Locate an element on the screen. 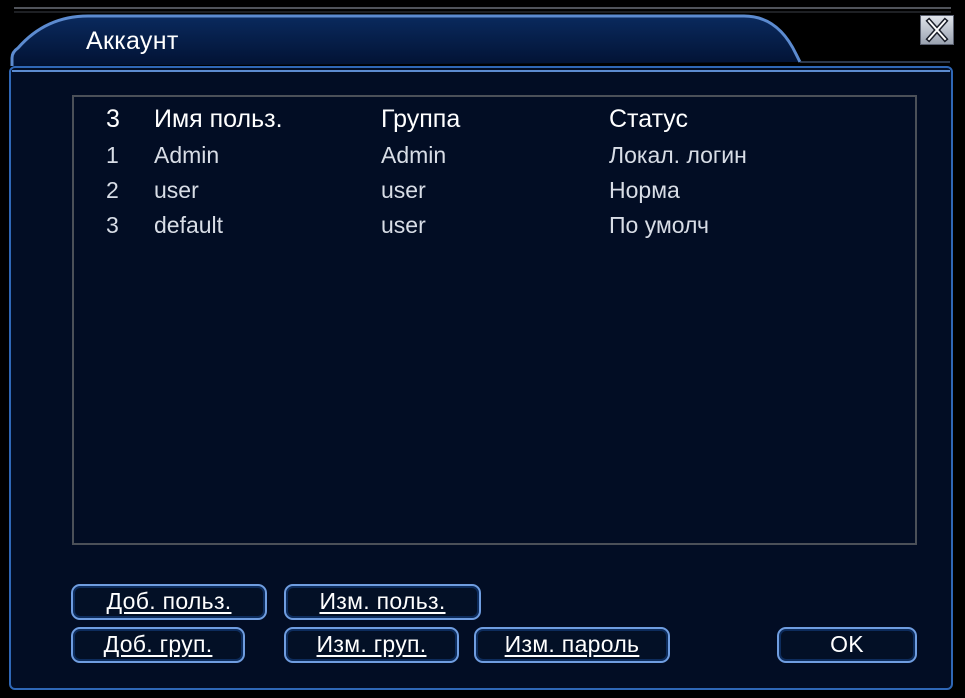 Image resolution: width=965 pixels, height=698 pixels. table-header: 3 Имя польз. Группа Статус is located at coordinates (494, 122).